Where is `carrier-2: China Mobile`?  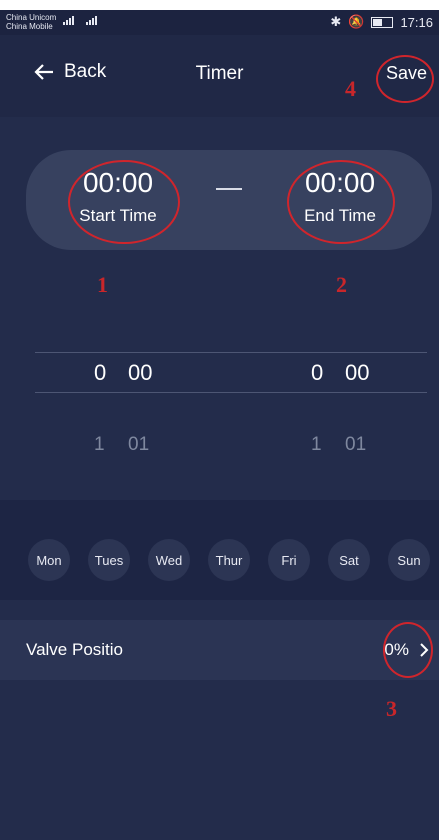 carrier-2: China Mobile is located at coordinates (29, 26).